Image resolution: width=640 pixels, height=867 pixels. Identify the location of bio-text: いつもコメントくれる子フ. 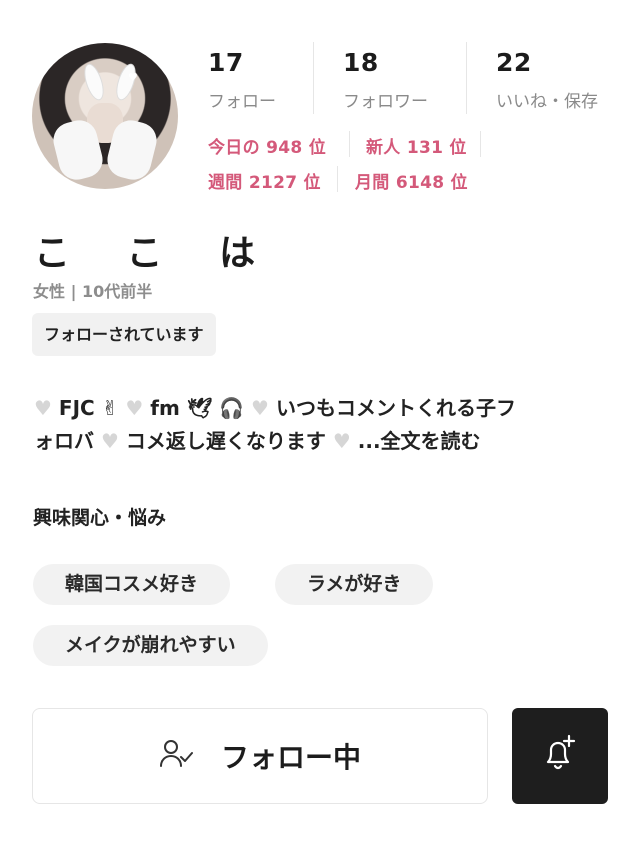
(395, 408).